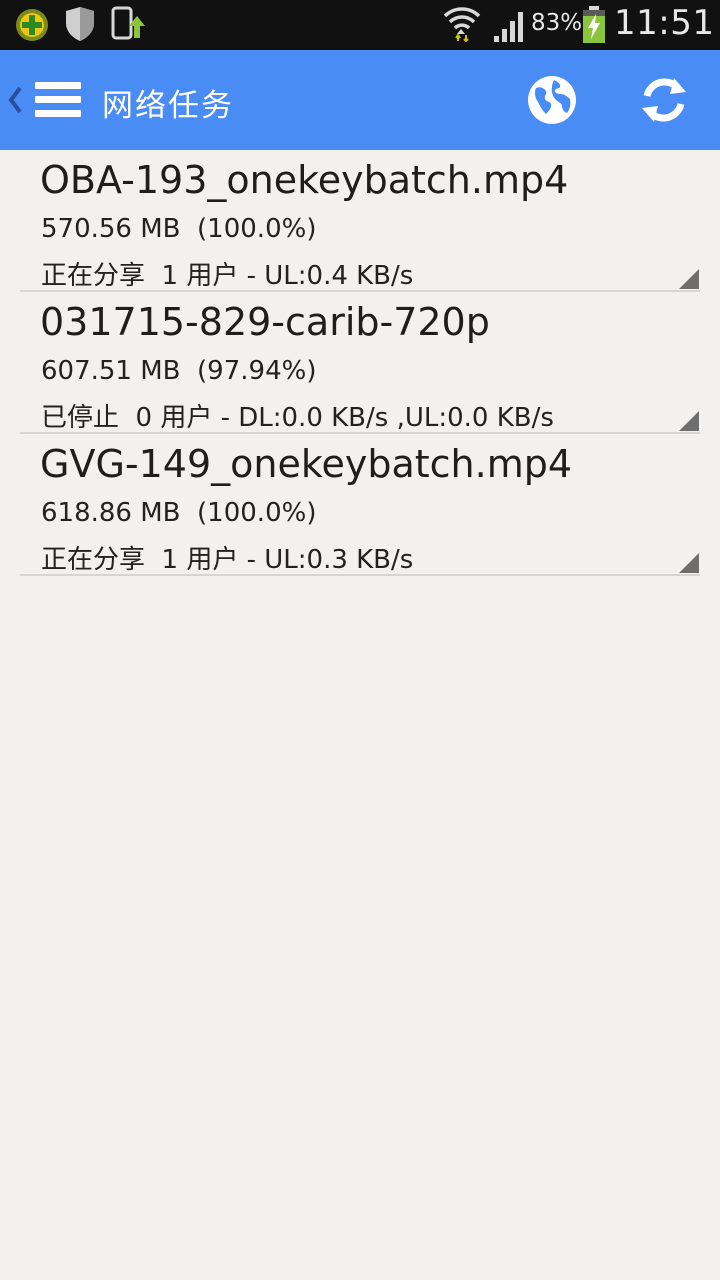 The width and height of the screenshot is (720, 1280). What do you see at coordinates (360, 575) in the screenshot?
I see `divider` at bounding box center [360, 575].